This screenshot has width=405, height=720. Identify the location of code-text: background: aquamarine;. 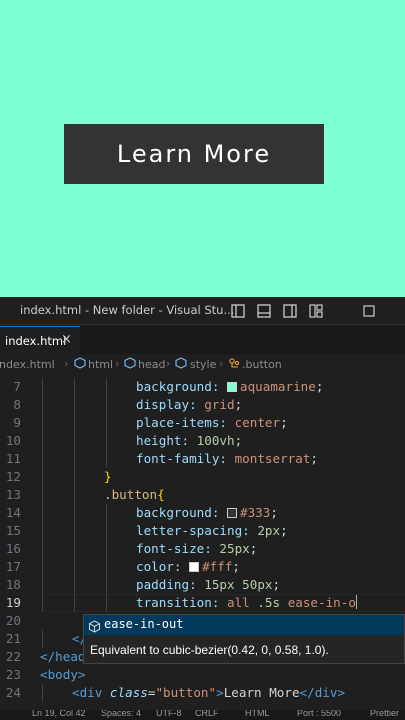
(230, 386).